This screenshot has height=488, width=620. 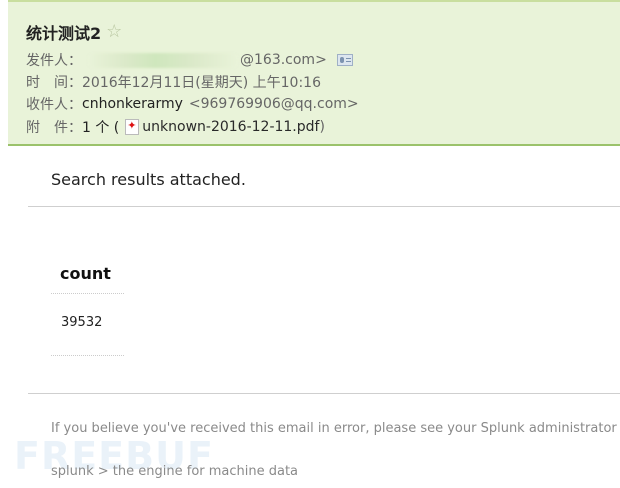 I want to click on time-row: 时 间： 2016年12月11日(星期天) 上午10:16, so click(x=173, y=82).